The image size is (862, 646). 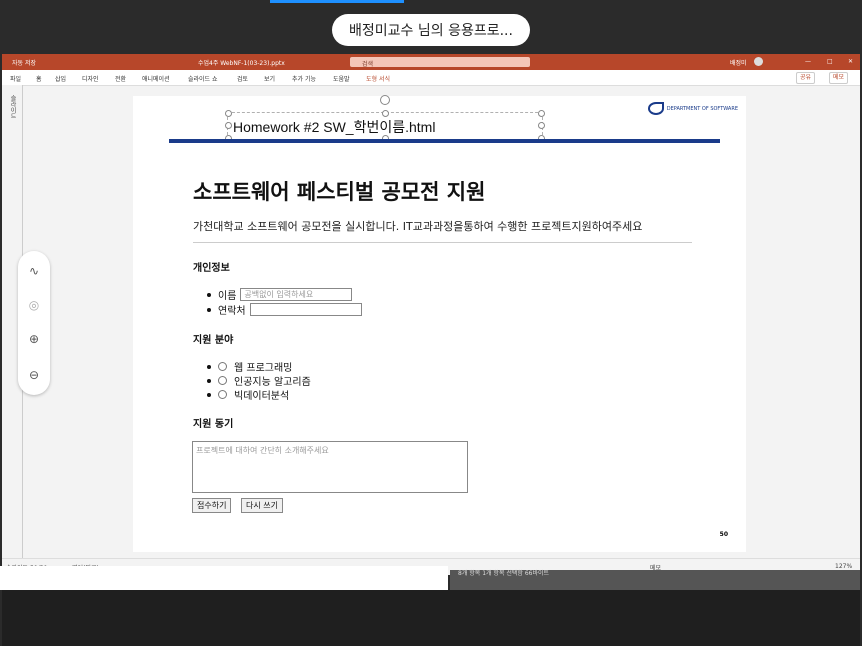 I want to click on field-label: 웹 프로그래밍, so click(x=263, y=368).